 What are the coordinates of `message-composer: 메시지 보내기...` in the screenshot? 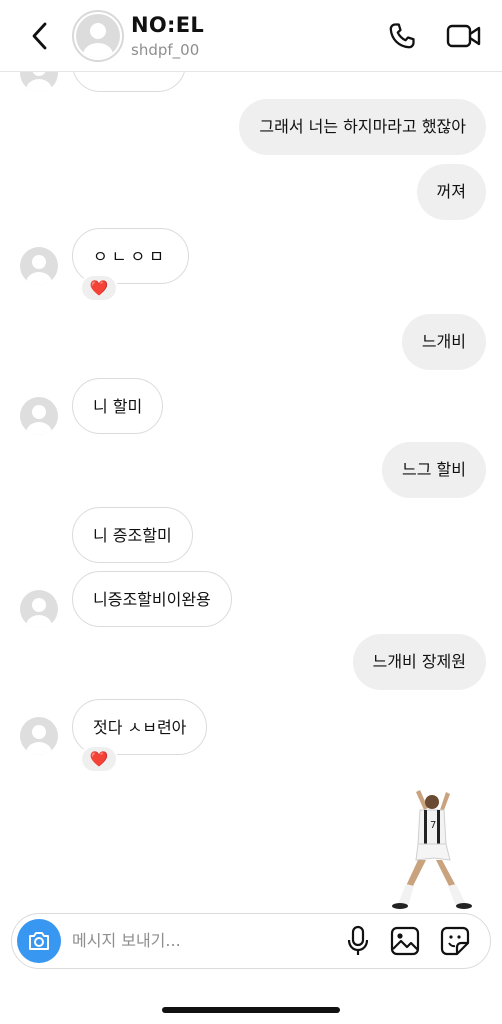 It's located at (251, 941).